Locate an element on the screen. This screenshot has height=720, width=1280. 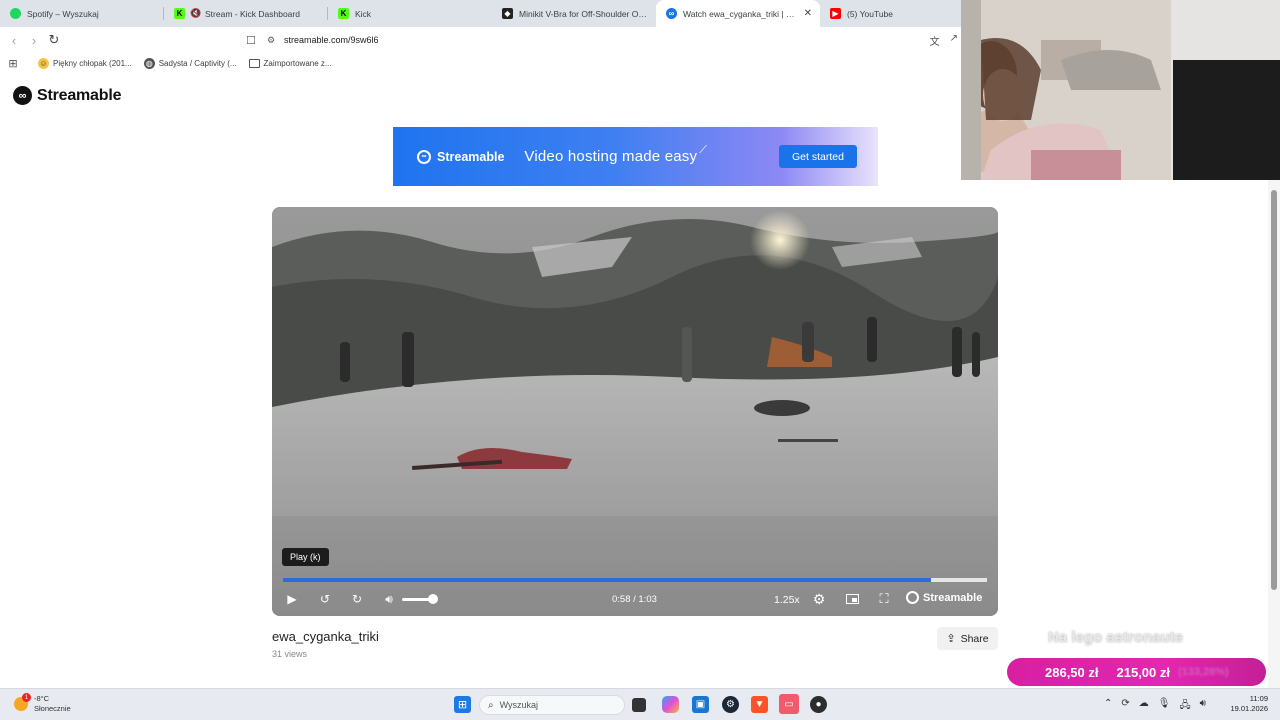
picture-in-picture-icon is located at coordinates (852, 599).